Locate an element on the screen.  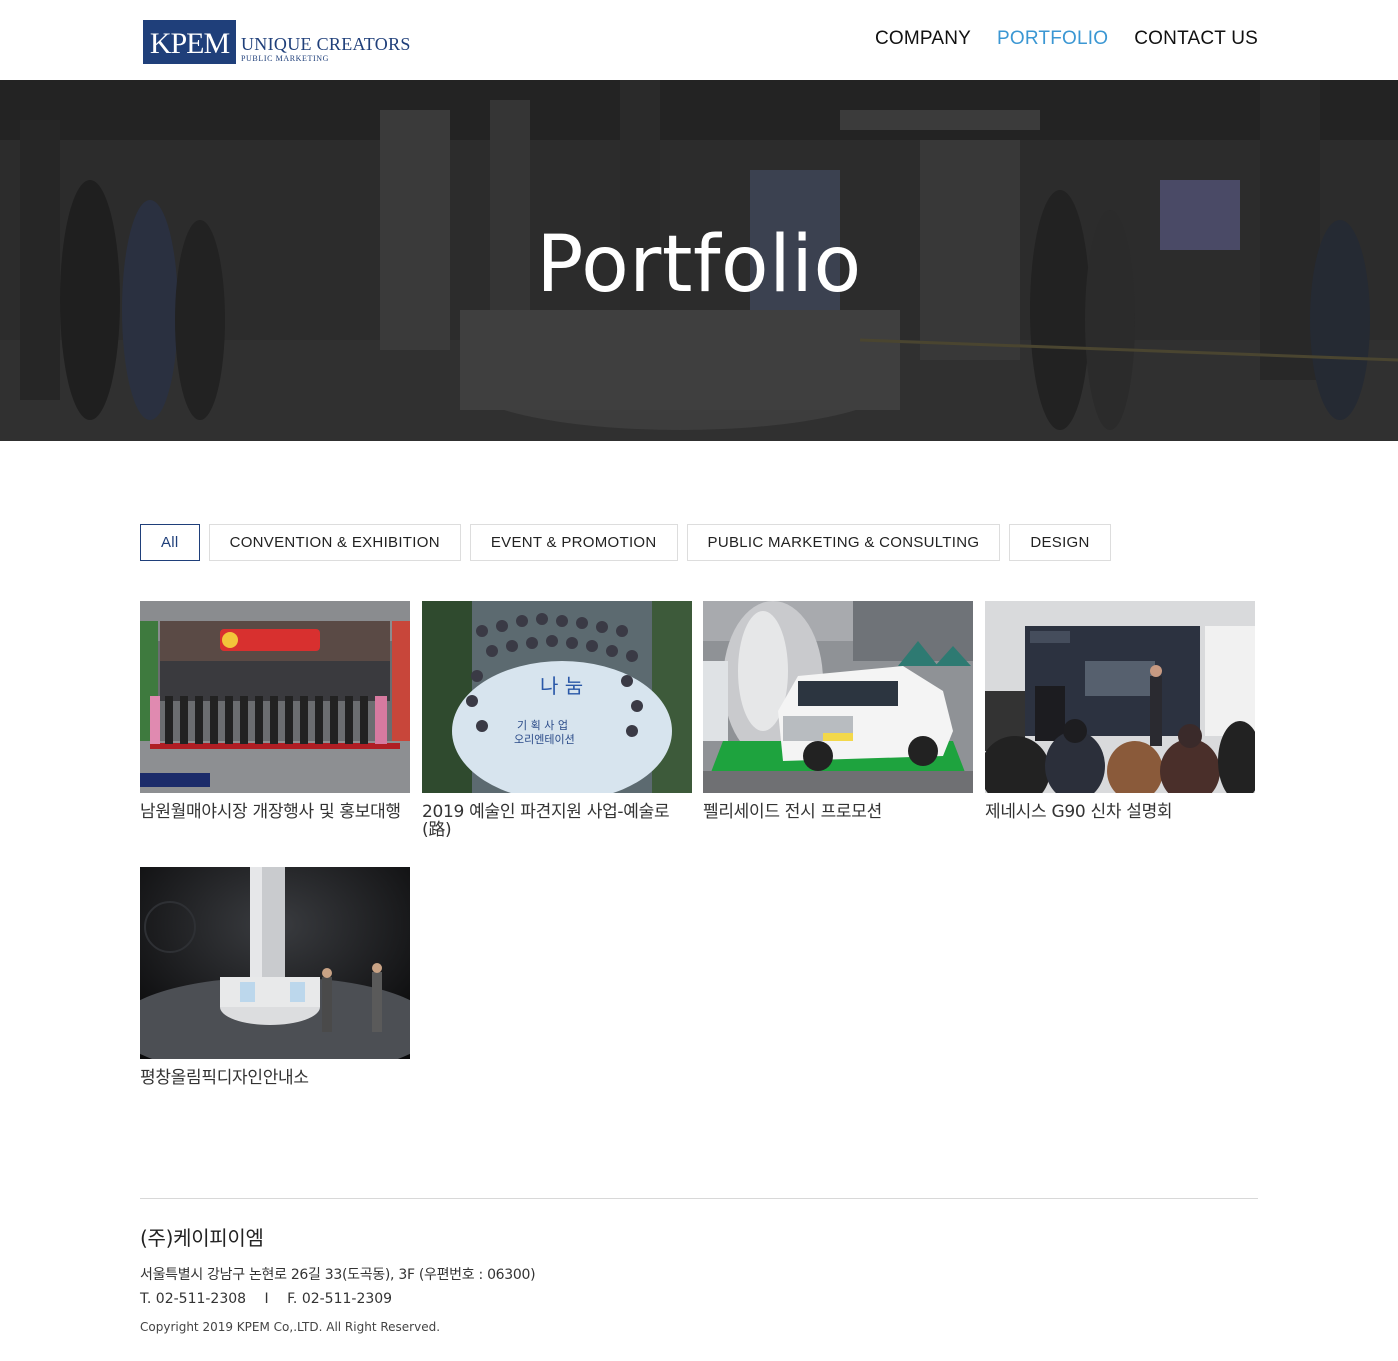
portfolio-item: 평창올림픽디자인안내소 is located at coordinates (275, 977).